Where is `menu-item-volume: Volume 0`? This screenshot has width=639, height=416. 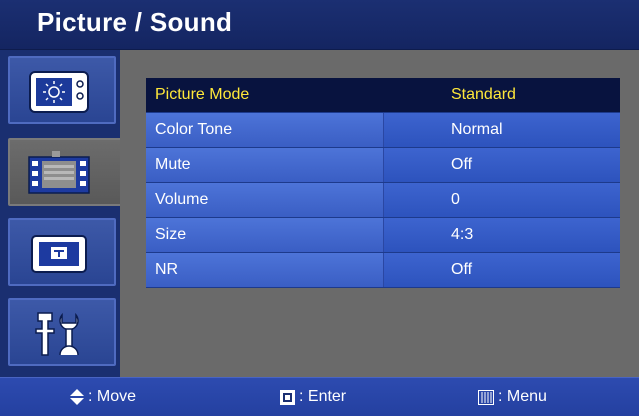 menu-item-volume: Volume 0 is located at coordinates (383, 200).